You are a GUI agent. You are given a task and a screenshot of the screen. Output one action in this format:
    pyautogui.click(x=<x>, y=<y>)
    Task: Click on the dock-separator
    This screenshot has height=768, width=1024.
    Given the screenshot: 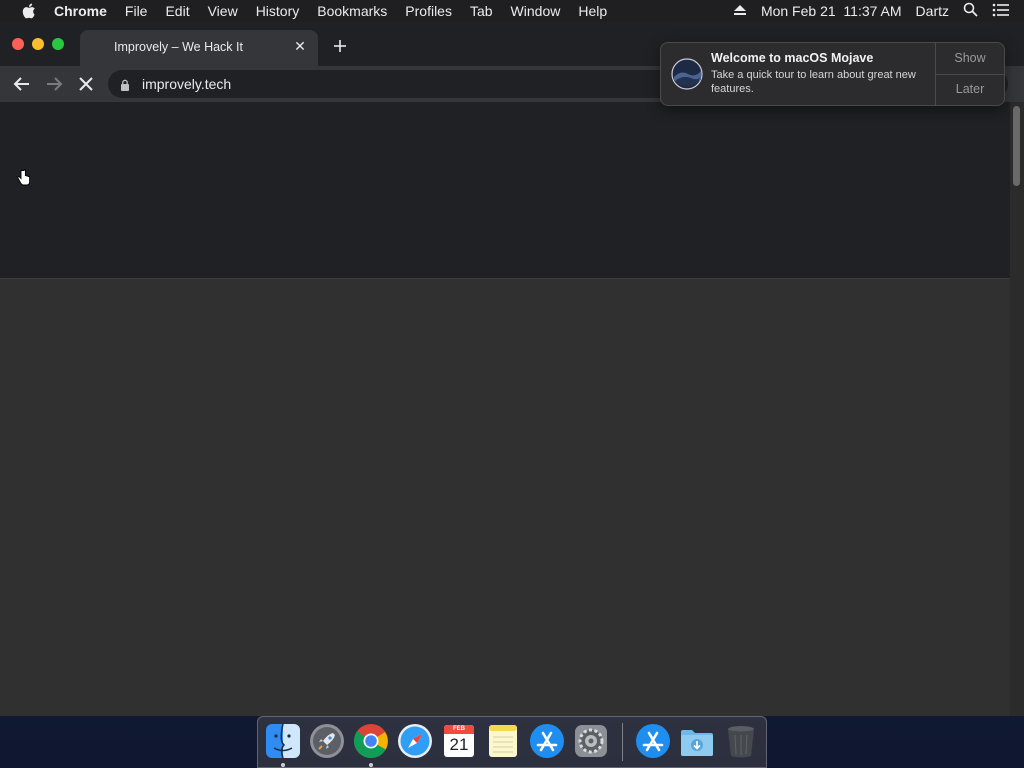 What is the action you would take?
    pyautogui.click(x=622, y=742)
    